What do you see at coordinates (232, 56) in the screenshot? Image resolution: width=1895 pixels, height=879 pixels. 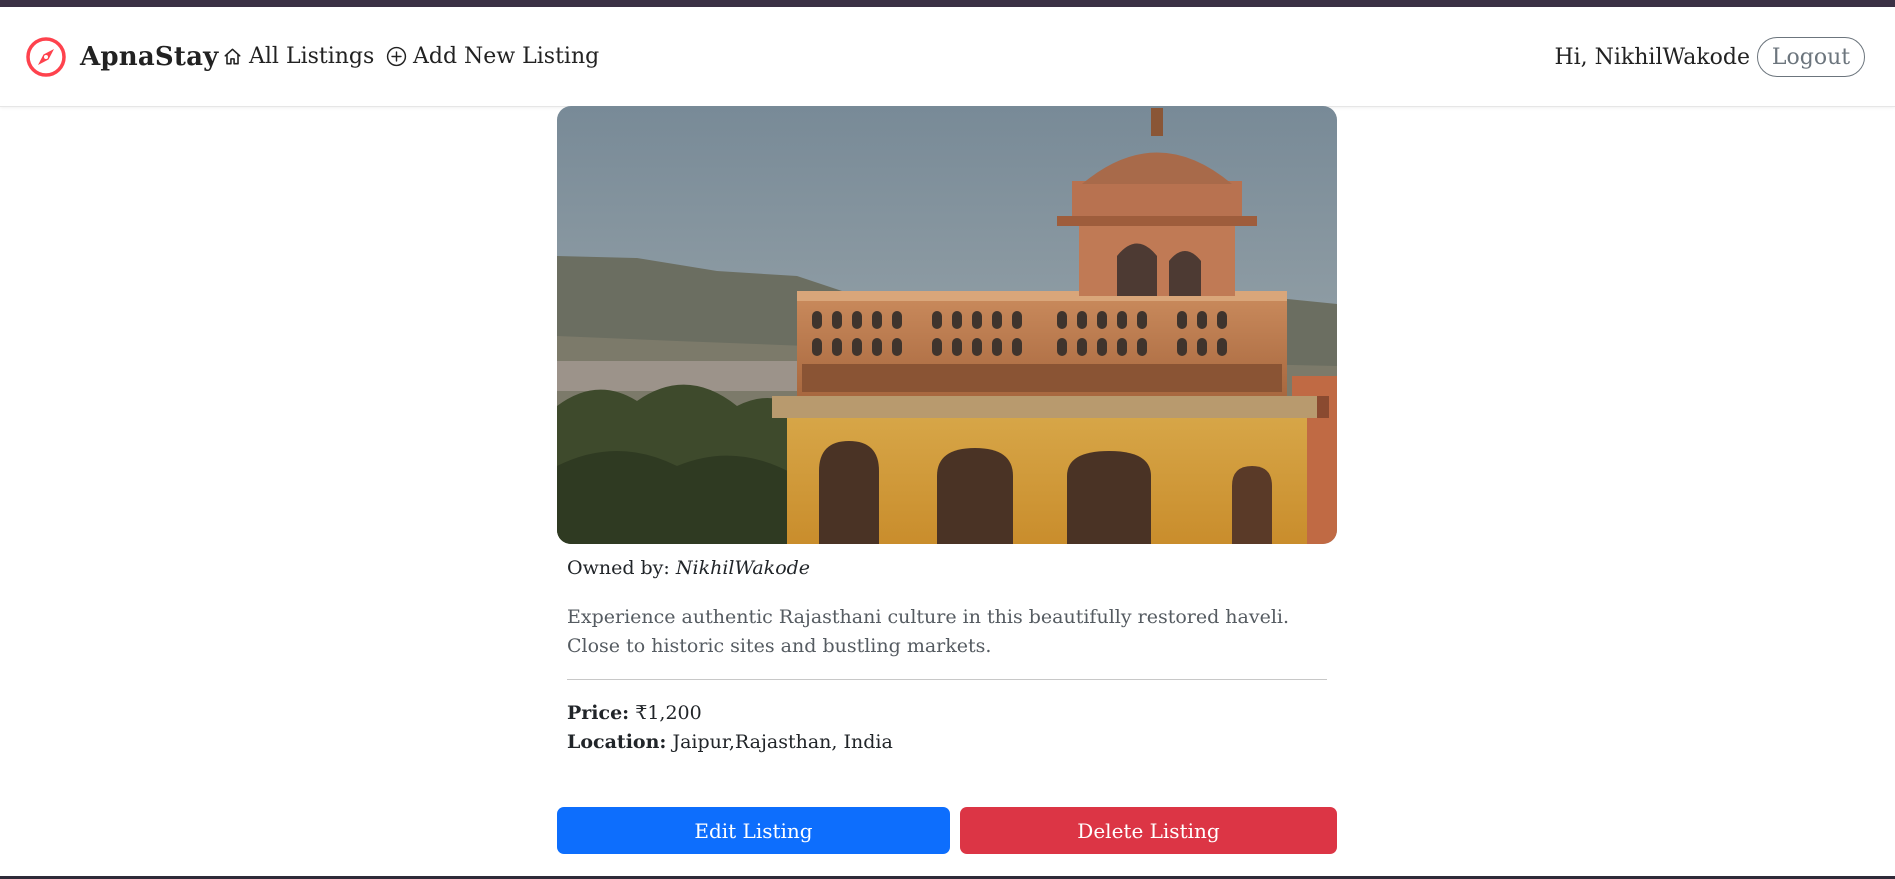 I see `home-icon` at bounding box center [232, 56].